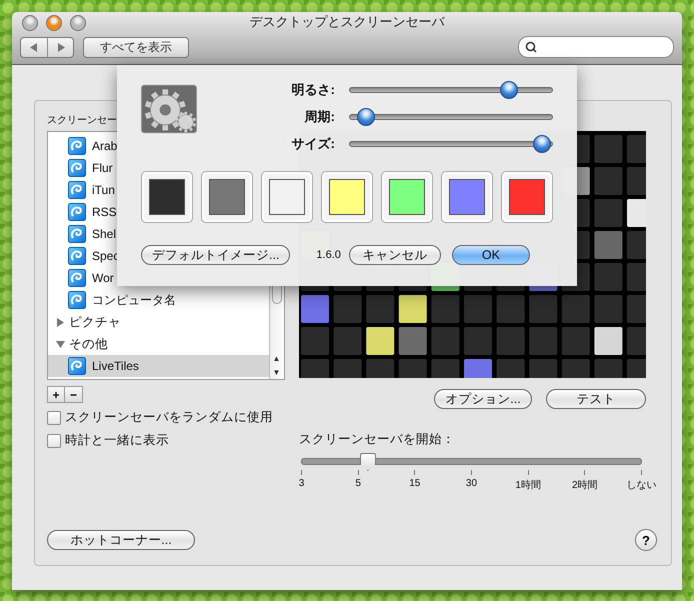  Describe the element at coordinates (472, 483) in the screenshot. I see `tick-label: 30` at that location.